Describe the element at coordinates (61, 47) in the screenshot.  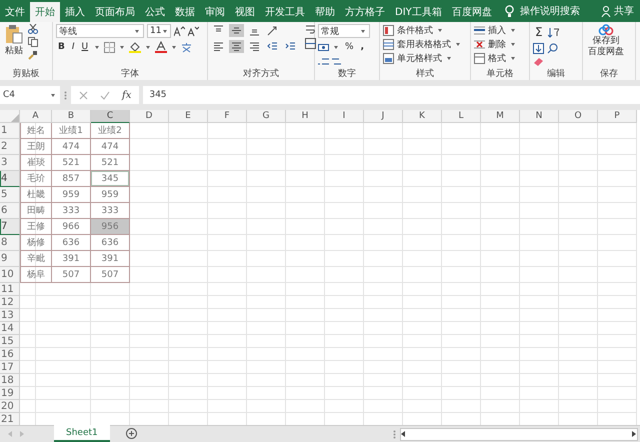
I see `bold-button: B` at that location.